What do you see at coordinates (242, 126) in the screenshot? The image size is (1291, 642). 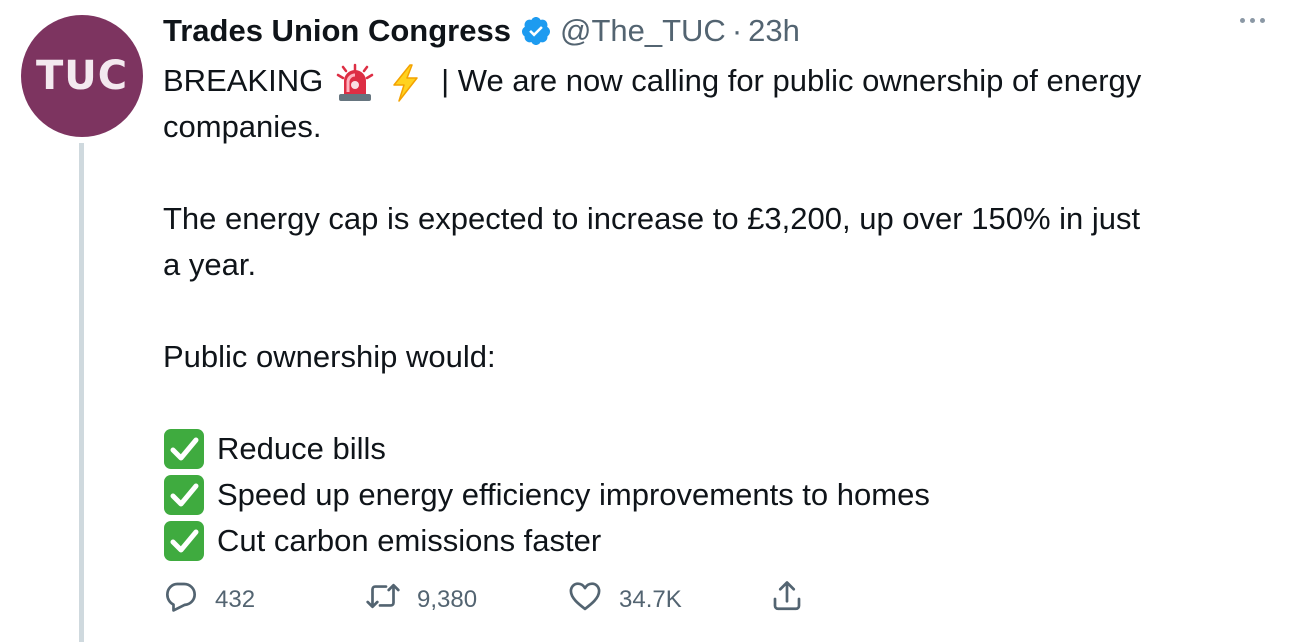 I see `tweet-line-2: companies.` at bounding box center [242, 126].